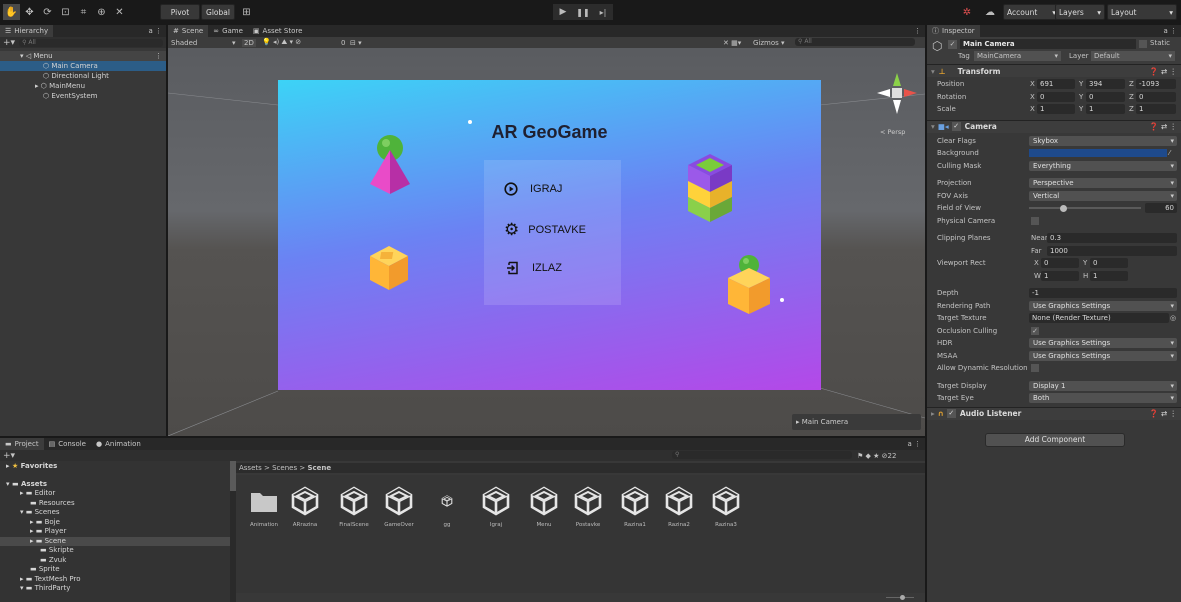  I want to click on tab-scene: # Scene, so click(188, 31).